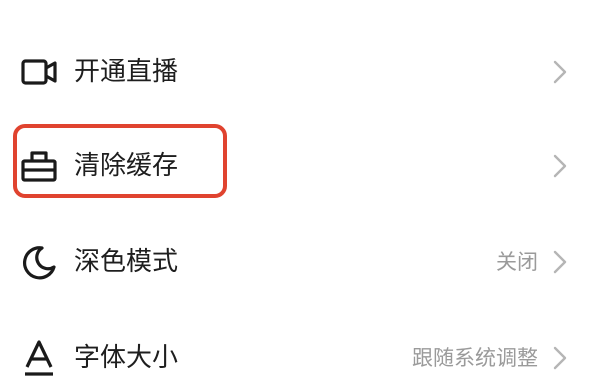 The height and width of the screenshot is (392, 602). Describe the element at coordinates (39, 166) in the screenshot. I see `broom-bag-icon` at that location.